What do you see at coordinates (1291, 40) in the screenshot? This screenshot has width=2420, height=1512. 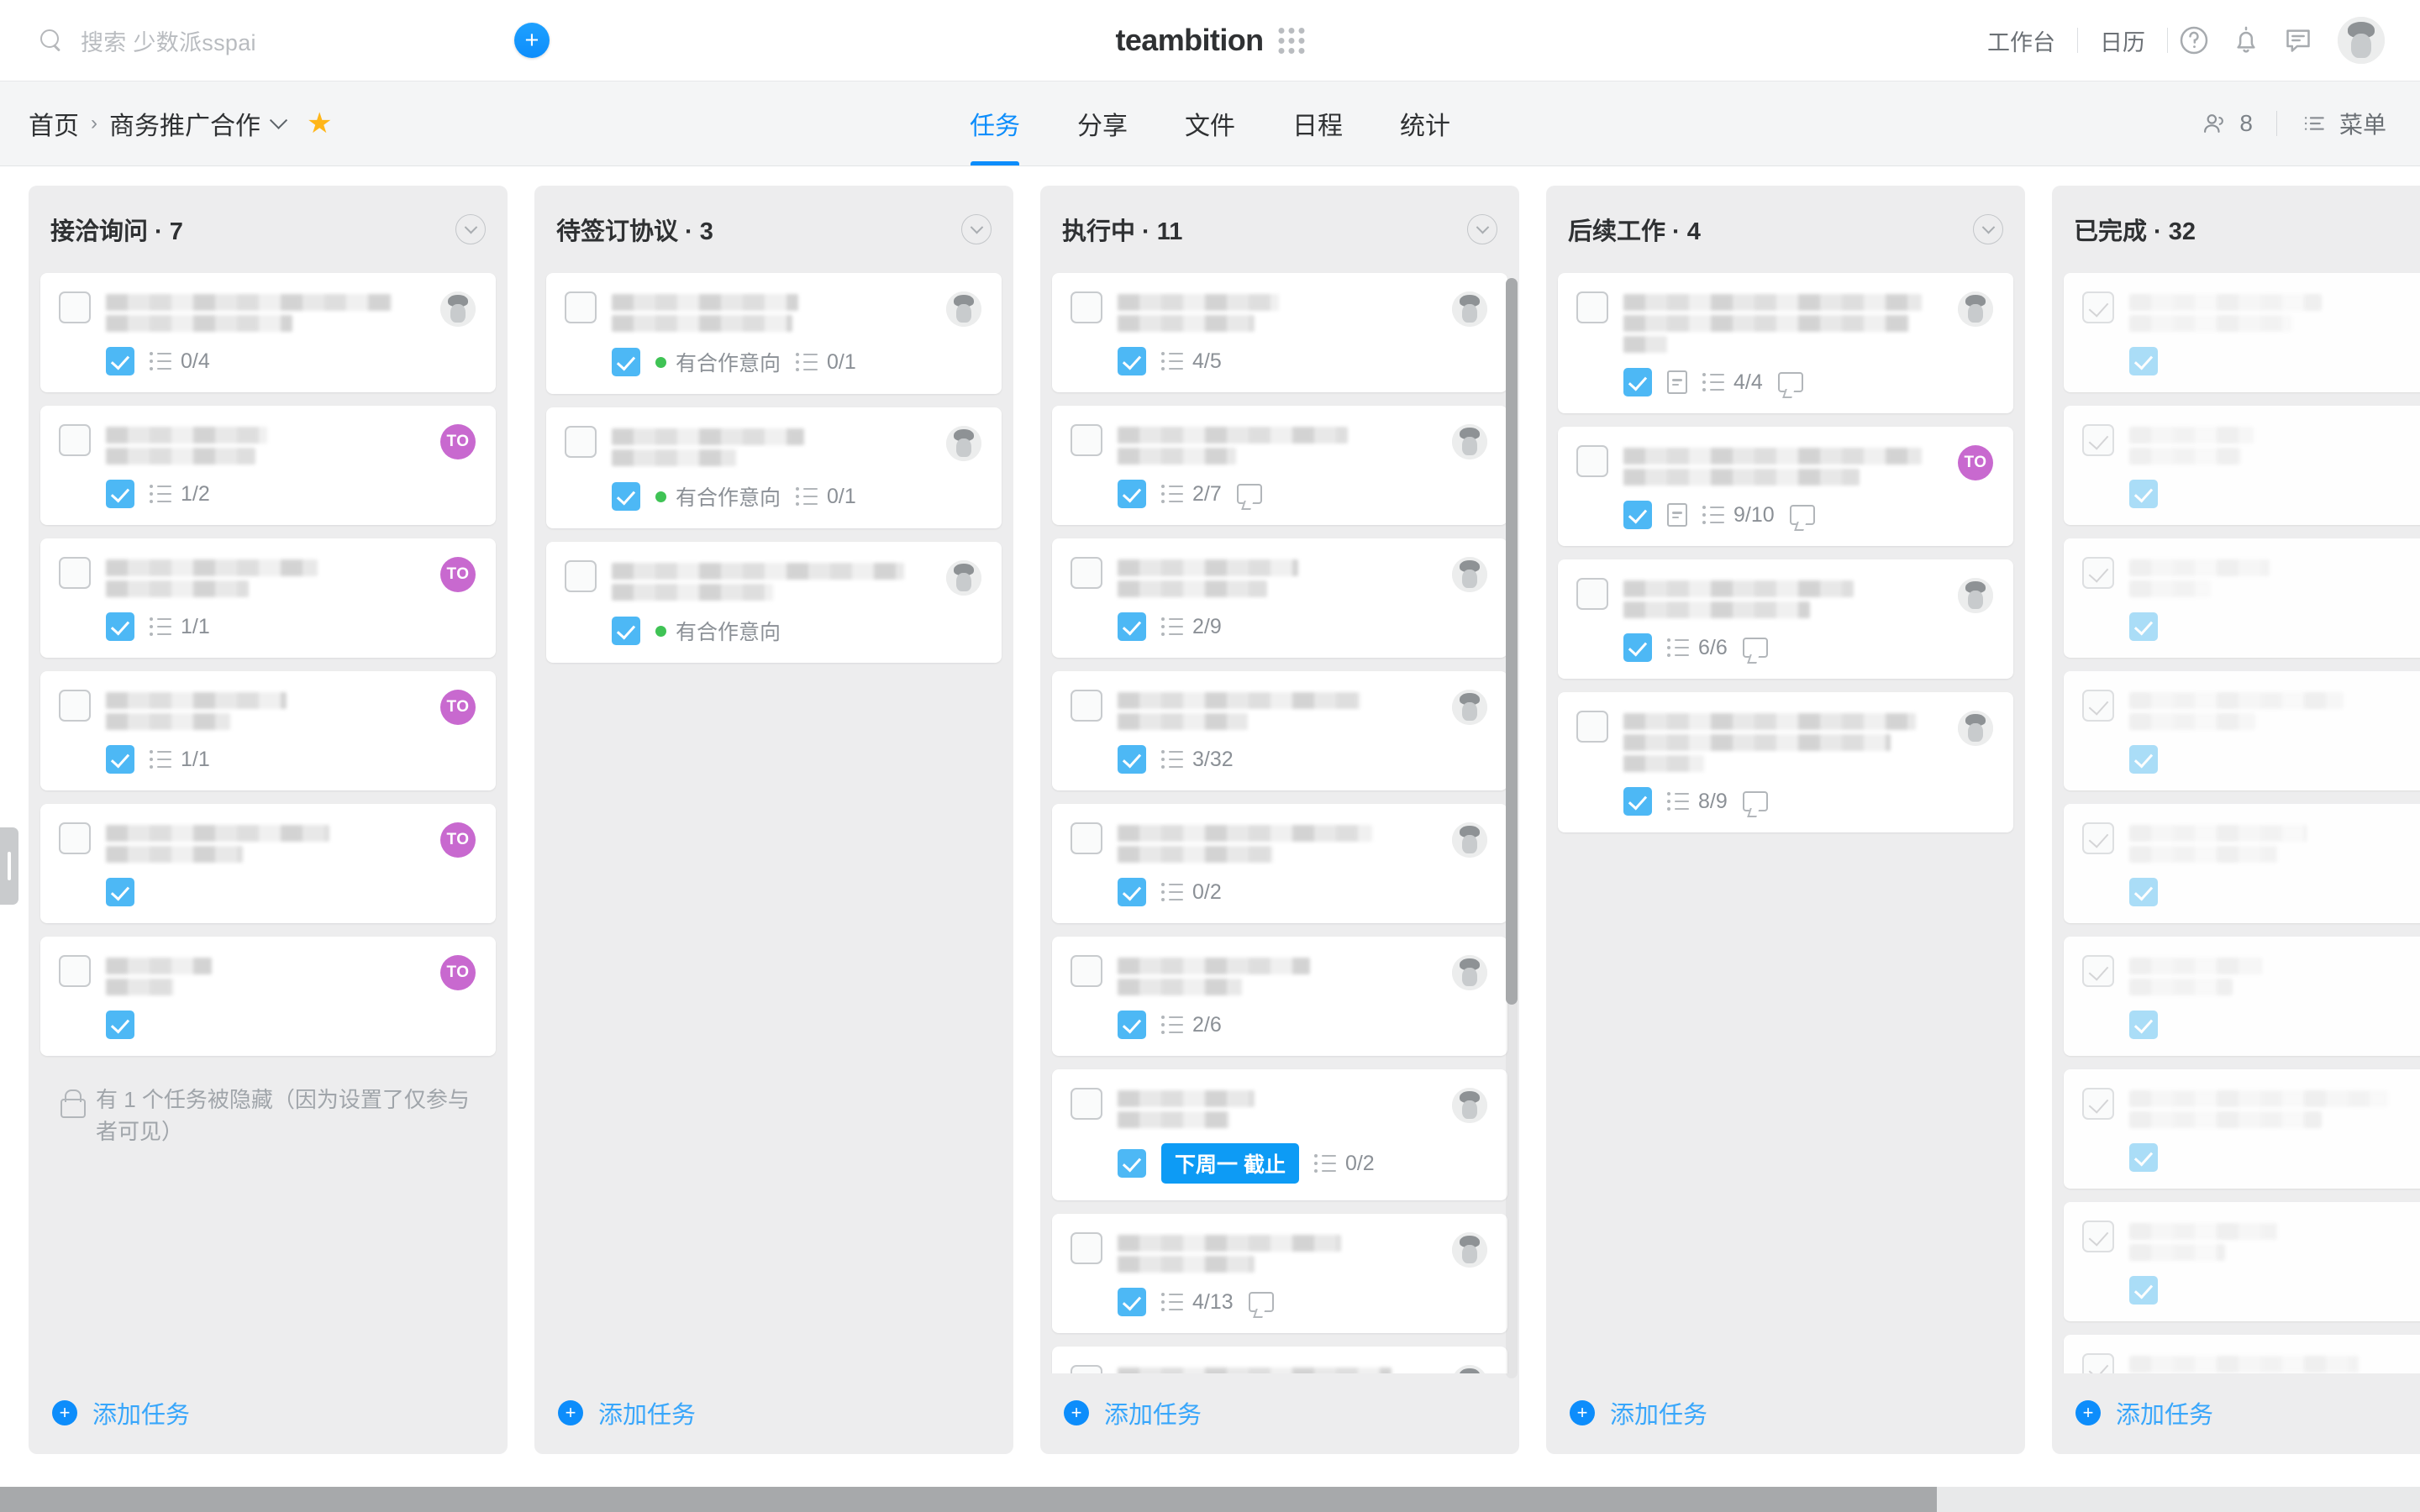 I see `app-grid-icon` at bounding box center [1291, 40].